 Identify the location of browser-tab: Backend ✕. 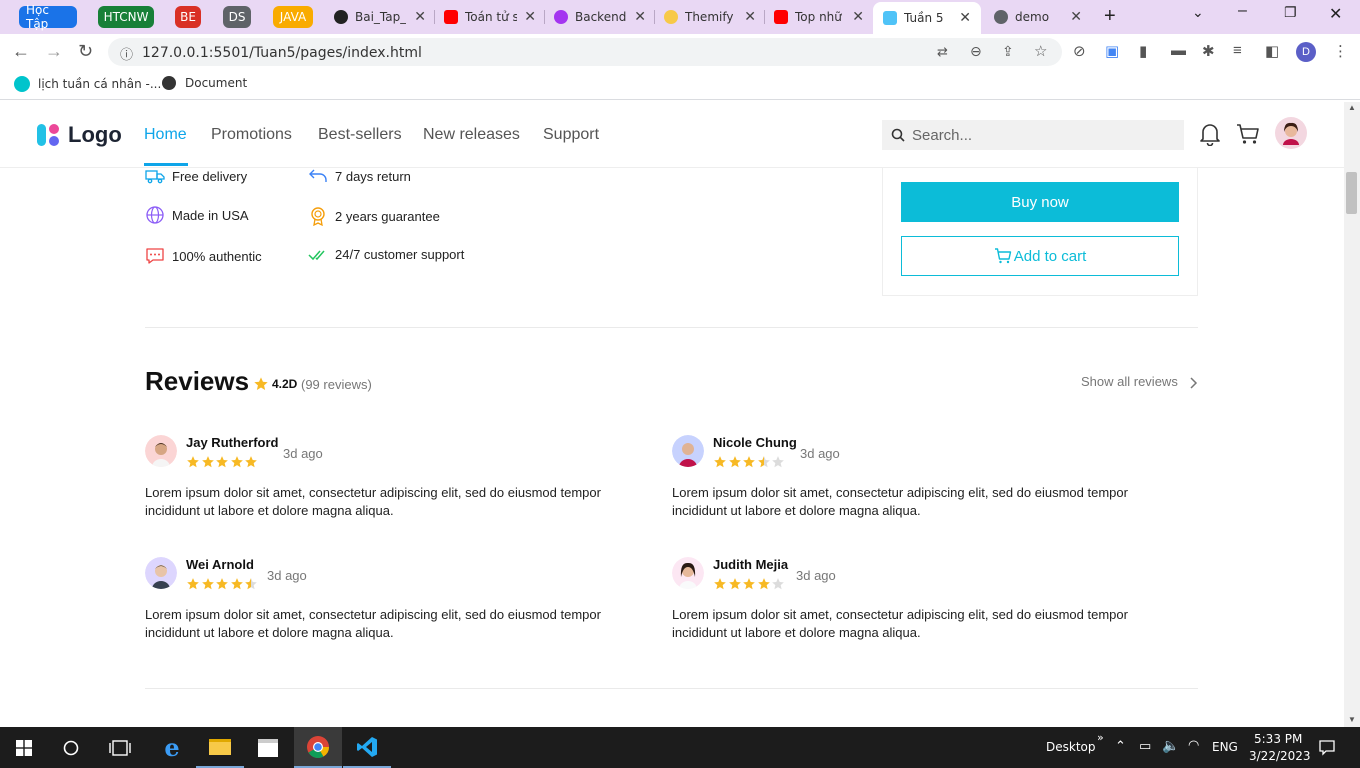
(600, 17).